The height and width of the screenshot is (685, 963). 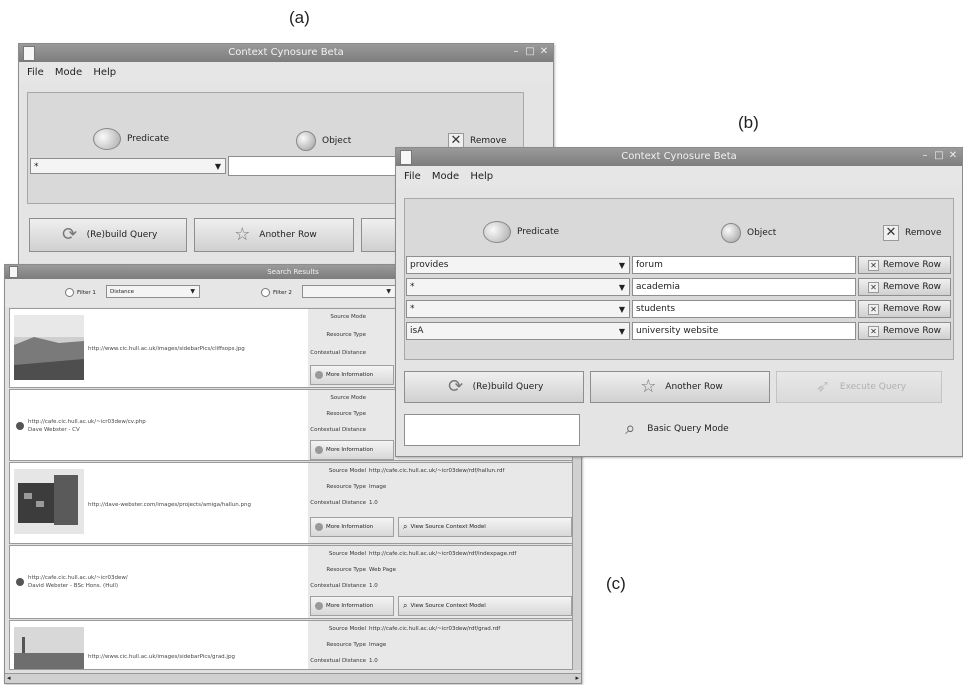 What do you see at coordinates (80, 292) in the screenshot?
I see `filter1-radio: Filter 1` at bounding box center [80, 292].